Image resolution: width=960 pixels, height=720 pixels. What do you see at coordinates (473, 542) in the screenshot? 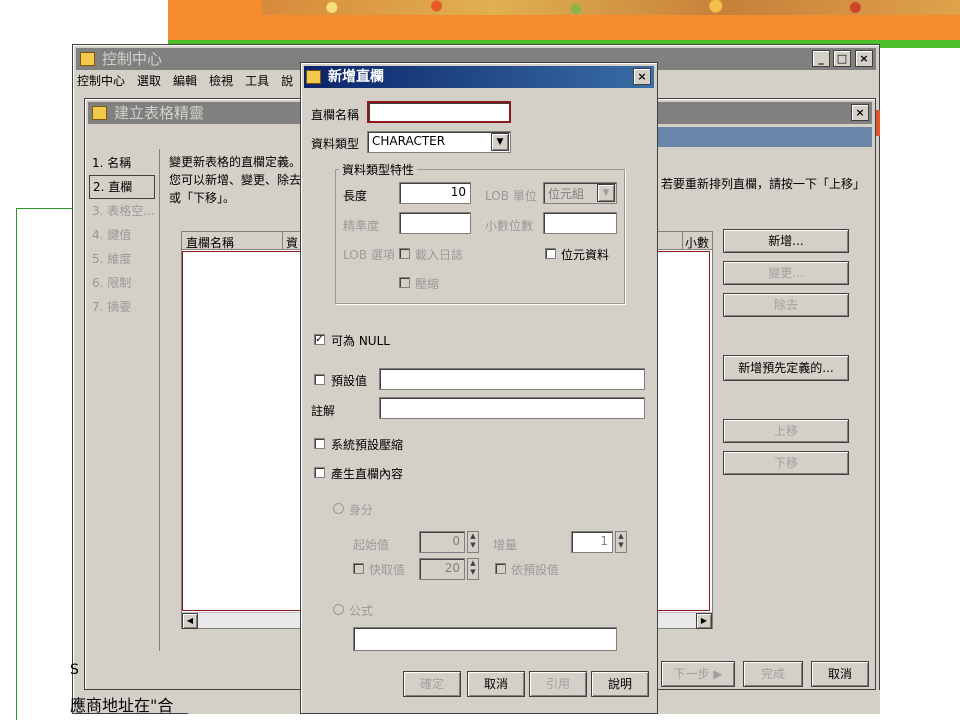
I see `start-spinner-icon: ▲ ▼` at bounding box center [473, 542].